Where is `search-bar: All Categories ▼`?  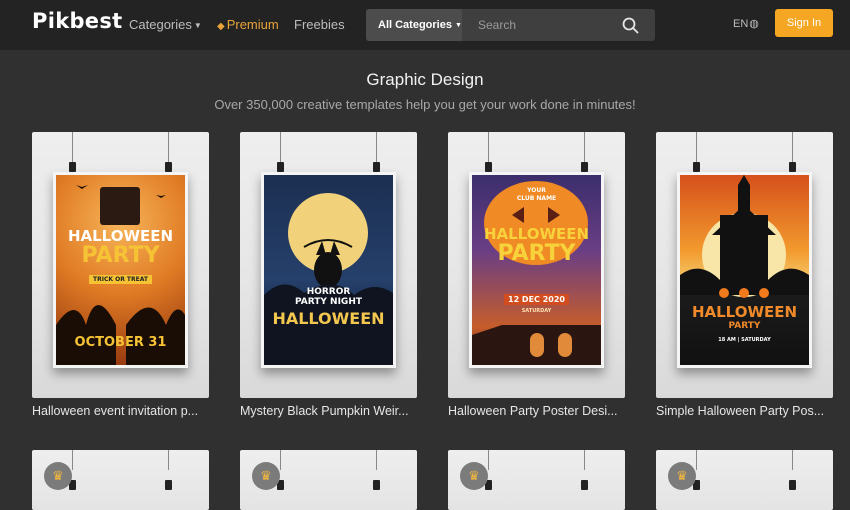 search-bar: All Categories ▼ is located at coordinates (510, 25).